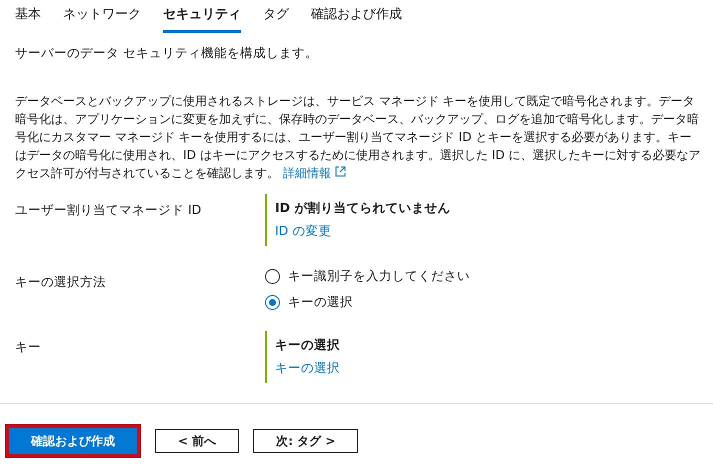 The height and width of the screenshot is (467, 713). What do you see at coordinates (28, 347) in the screenshot?
I see `field-label: キー` at bounding box center [28, 347].